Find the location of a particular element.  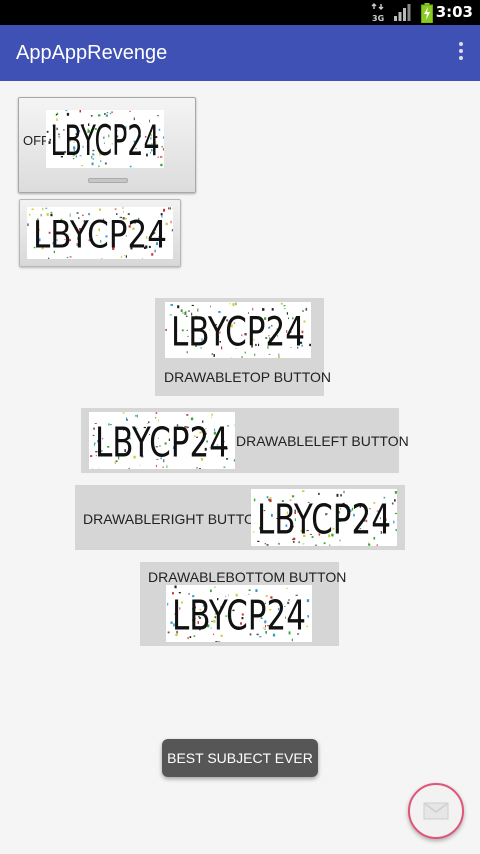

drawable-bottom-label: DRAWABLEBOTTOM BUTTON is located at coordinates (247, 577).